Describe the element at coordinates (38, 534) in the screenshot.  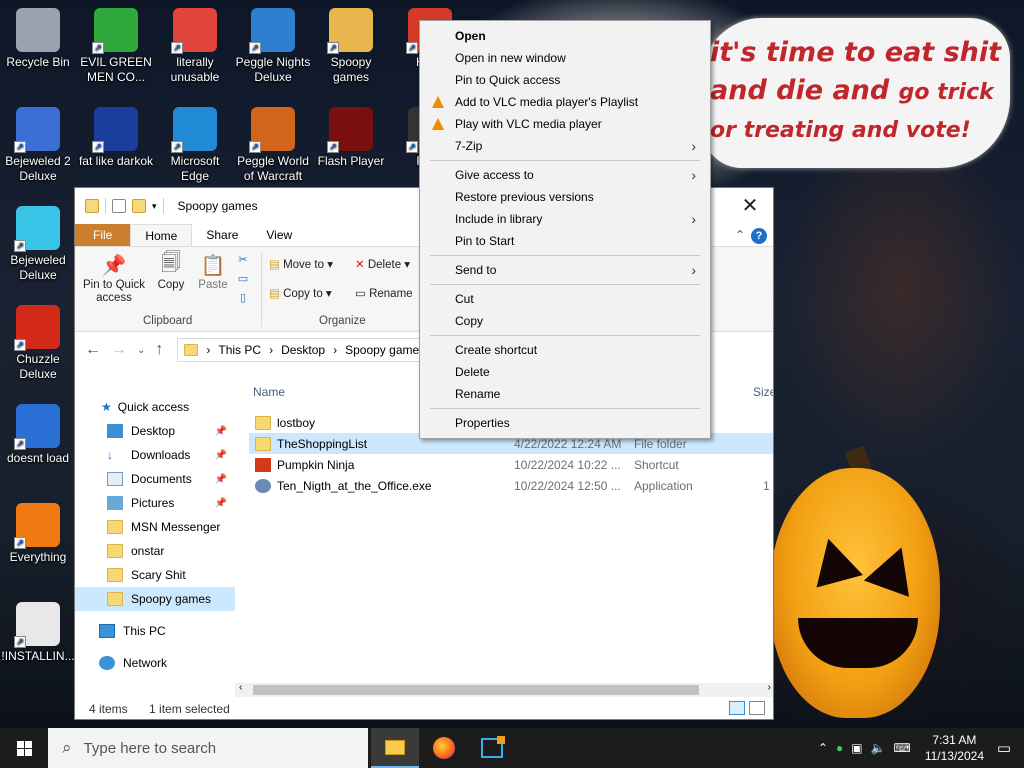
I see `desktop-icon: ↗ Everything` at that location.